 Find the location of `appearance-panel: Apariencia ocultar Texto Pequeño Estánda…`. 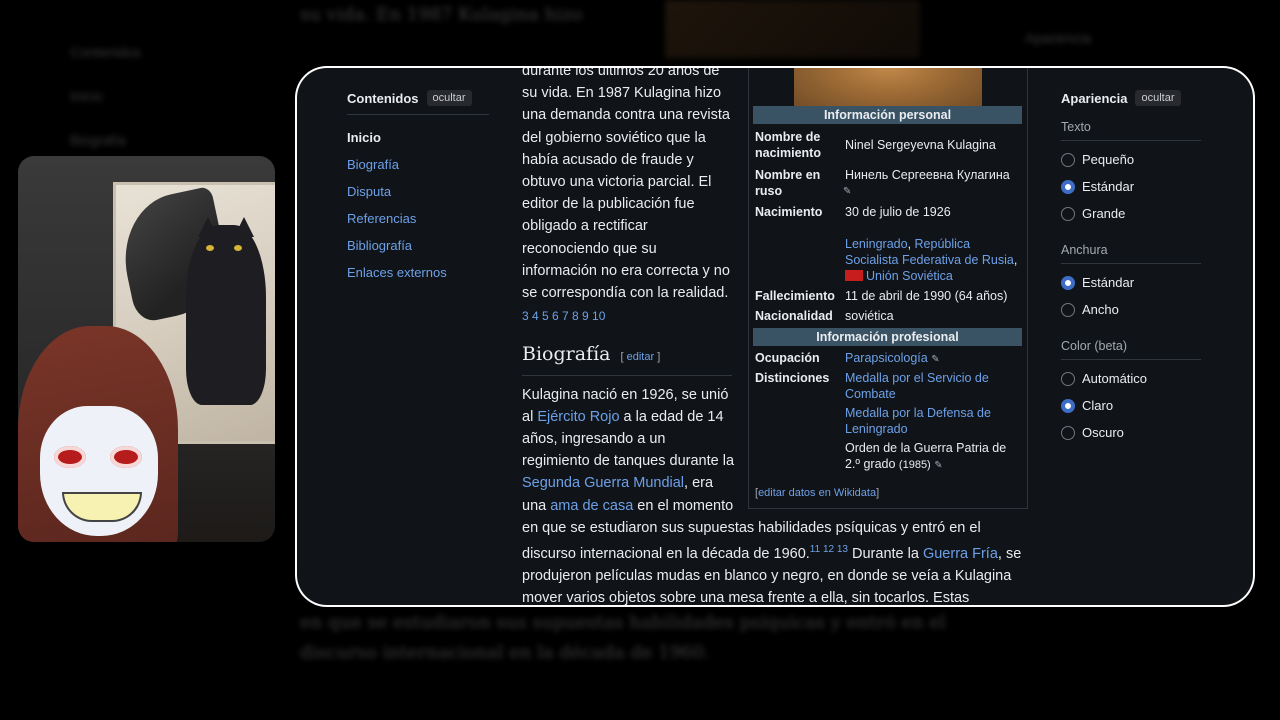

appearance-panel: Apariencia ocultar Texto Pequeño Estánda… is located at coordinates (1131, 265).